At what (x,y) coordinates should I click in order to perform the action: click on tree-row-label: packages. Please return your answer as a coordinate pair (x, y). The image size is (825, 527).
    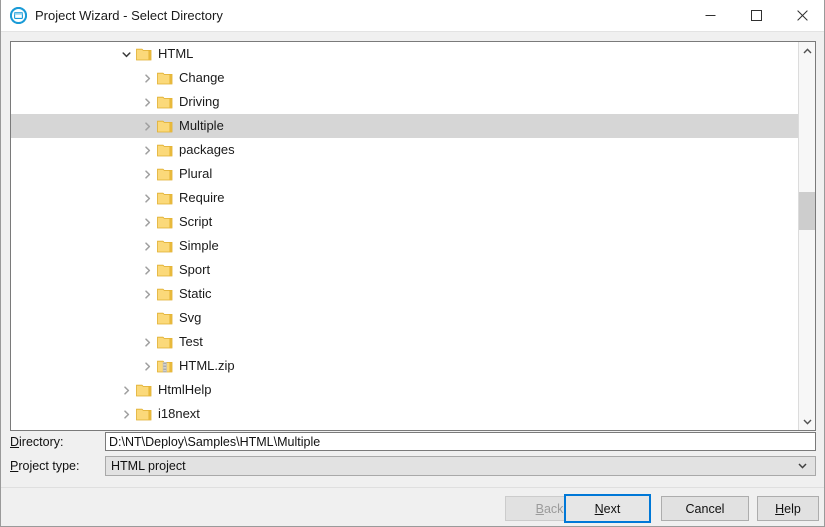
    Looking at the image, I should click on (207, 149).